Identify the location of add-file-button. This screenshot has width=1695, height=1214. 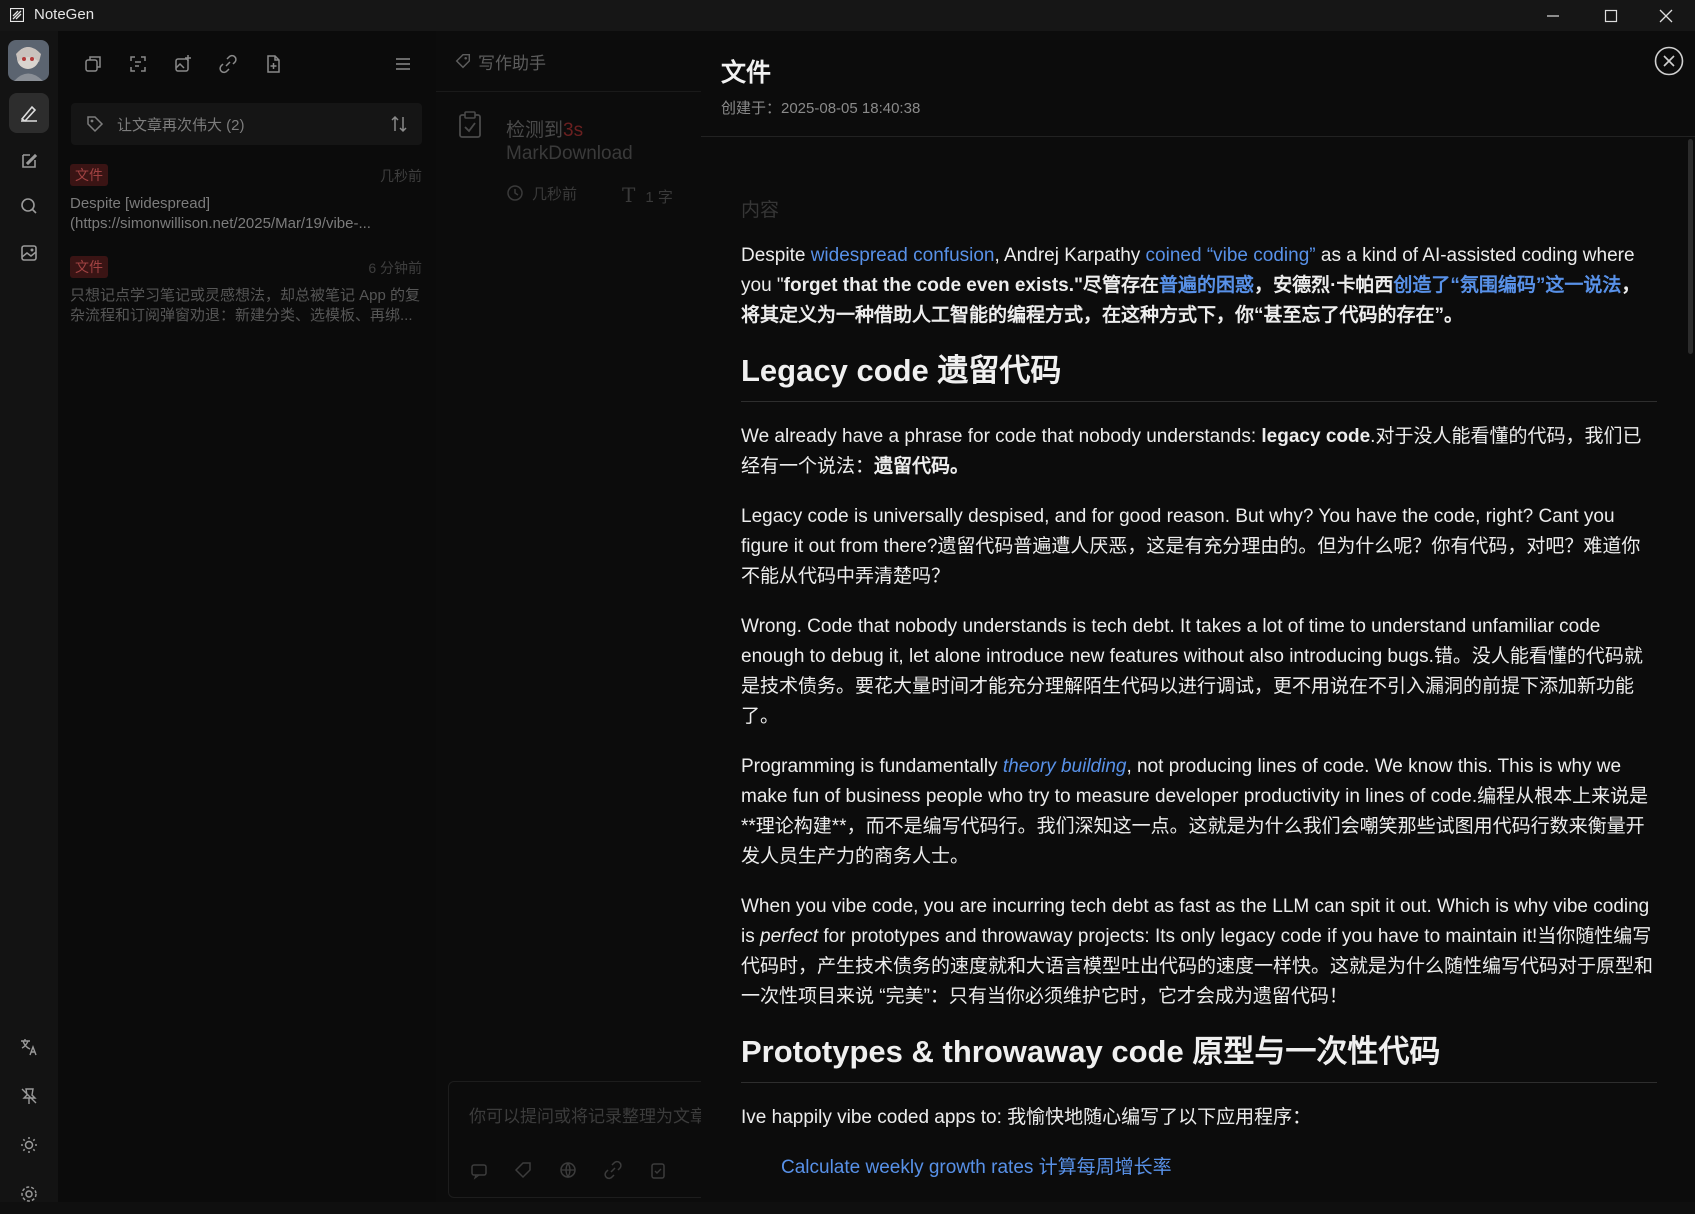
(273, 64).